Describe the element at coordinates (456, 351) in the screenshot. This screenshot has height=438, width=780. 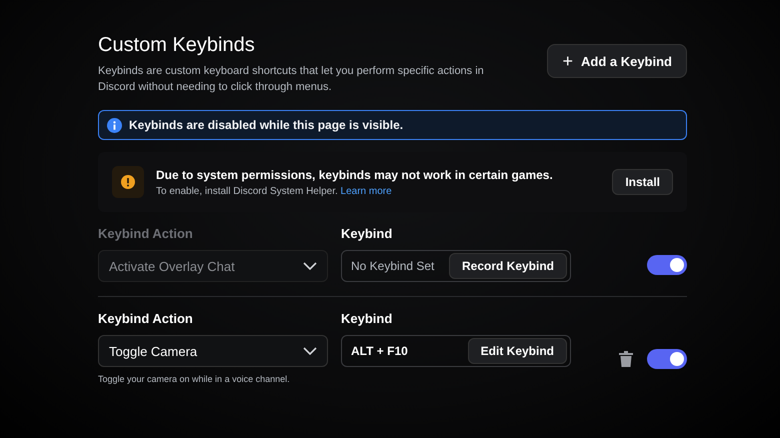
I see `keybind-field: ALT + F10 Edit Keybind` at that location.